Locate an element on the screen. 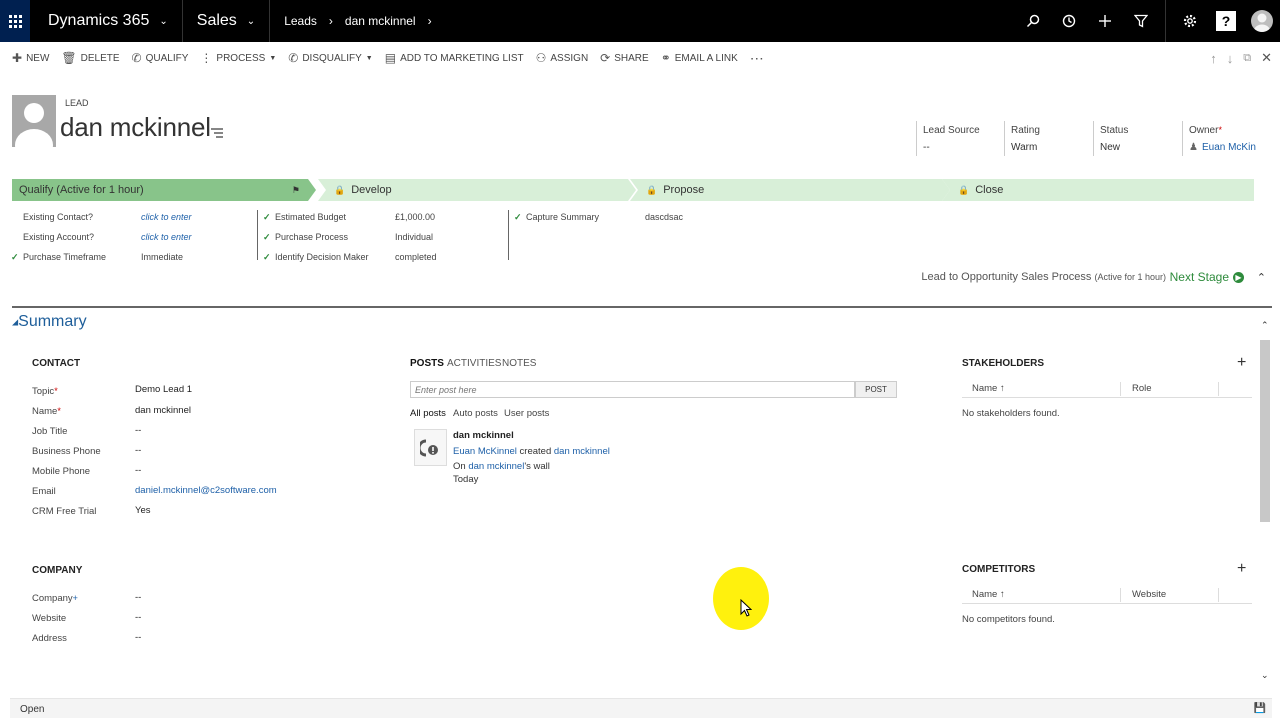  record-photo is located at coordinates (34, 121).